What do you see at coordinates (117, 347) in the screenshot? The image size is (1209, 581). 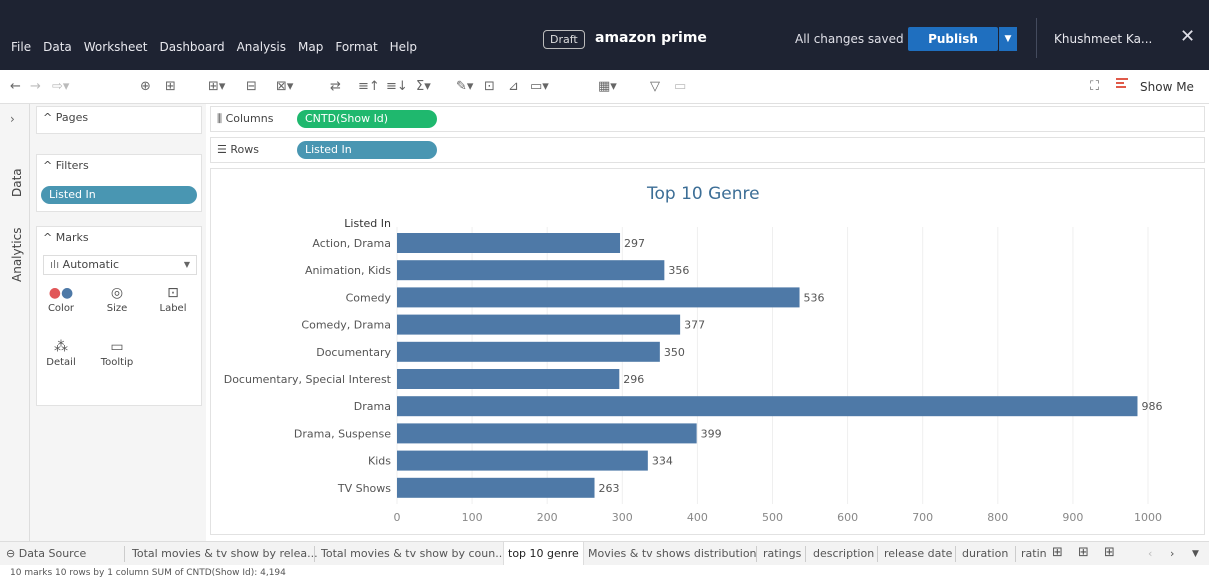 I see `tooltip-icon: ▭` at bounding box center [117, 347].